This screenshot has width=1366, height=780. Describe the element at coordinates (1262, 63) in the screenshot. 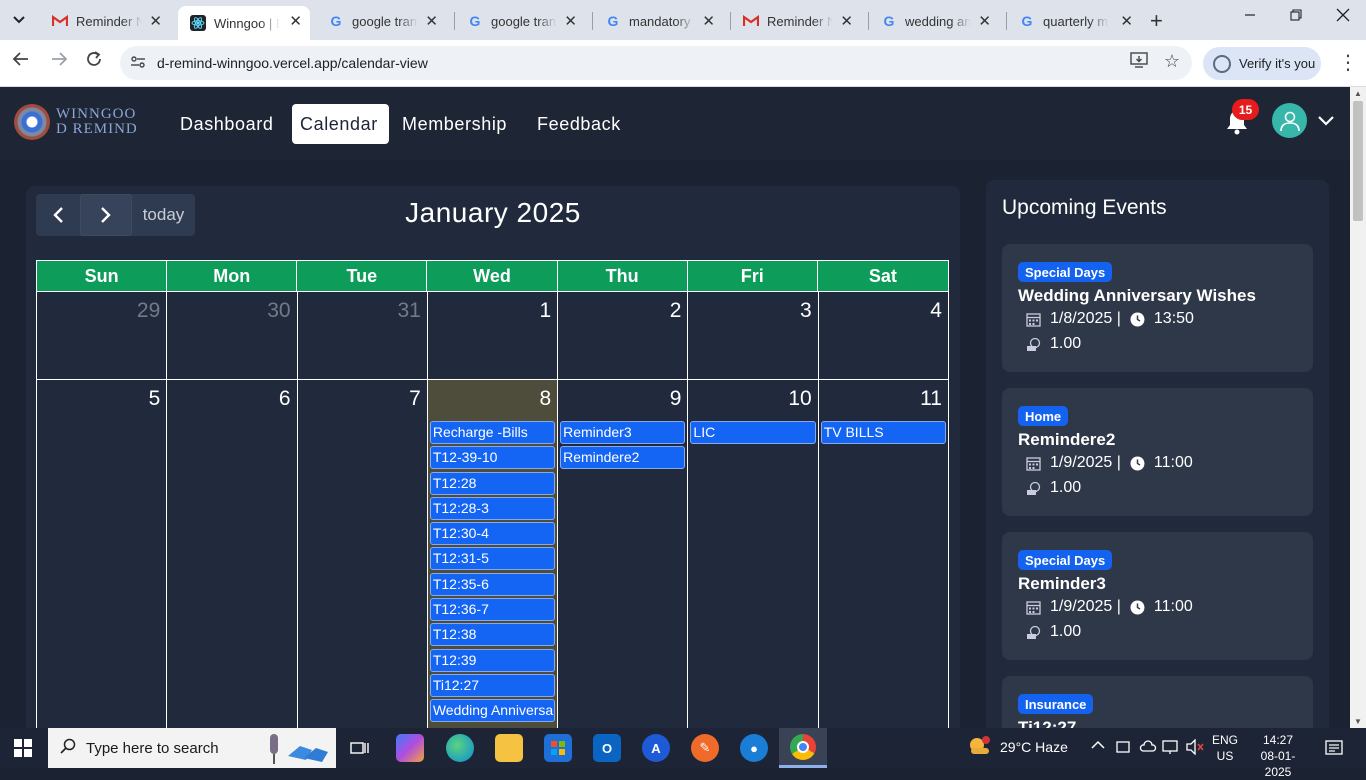

I see `verify-profile-button: Verify it's you` at that location.